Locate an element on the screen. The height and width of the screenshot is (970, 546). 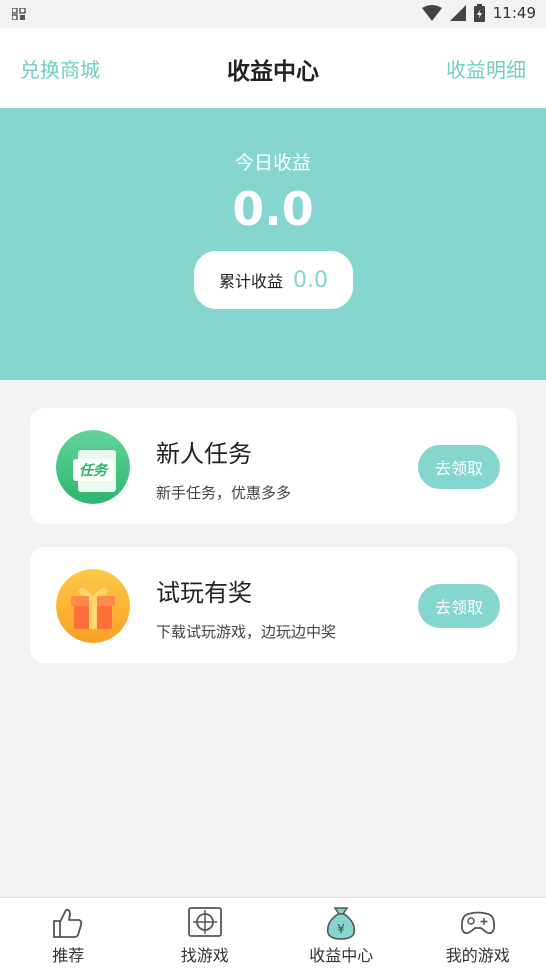
tab-find-games: 找游戏 is located at coordinates (205, 934).